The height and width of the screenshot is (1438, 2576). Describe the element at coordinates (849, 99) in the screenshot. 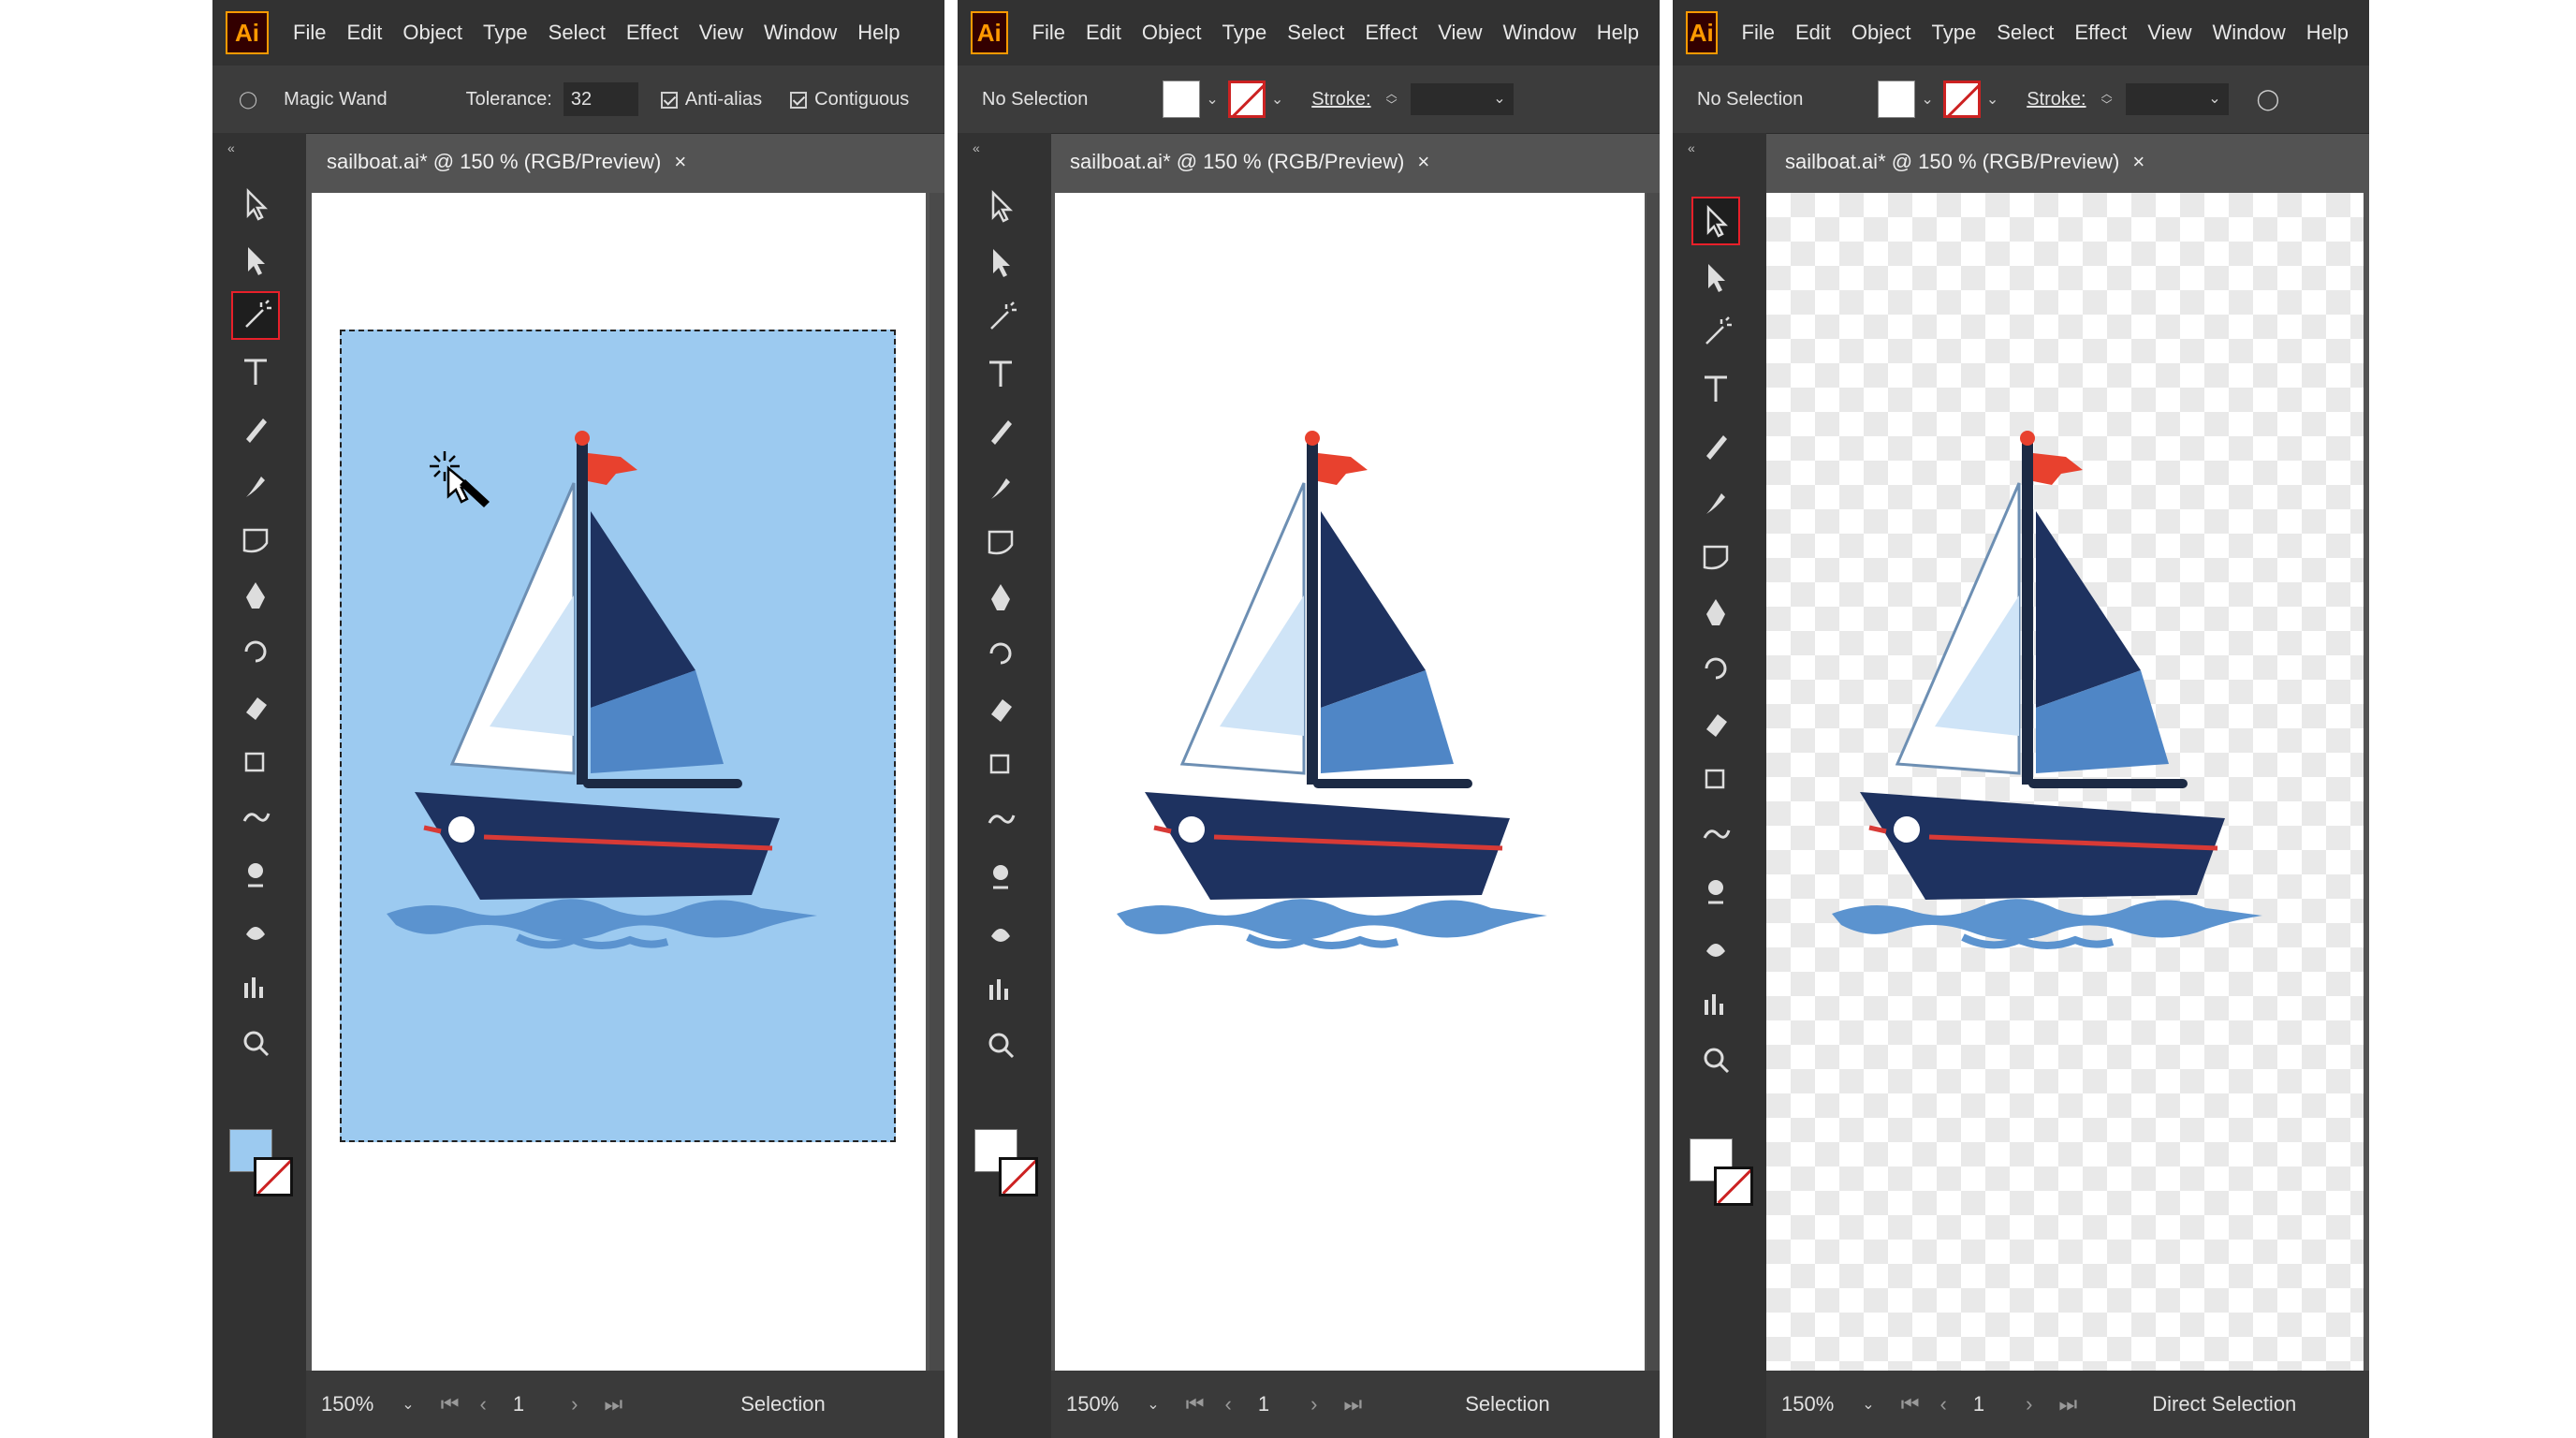

I see `contiguous-checkbox: Contiguous` at that location.